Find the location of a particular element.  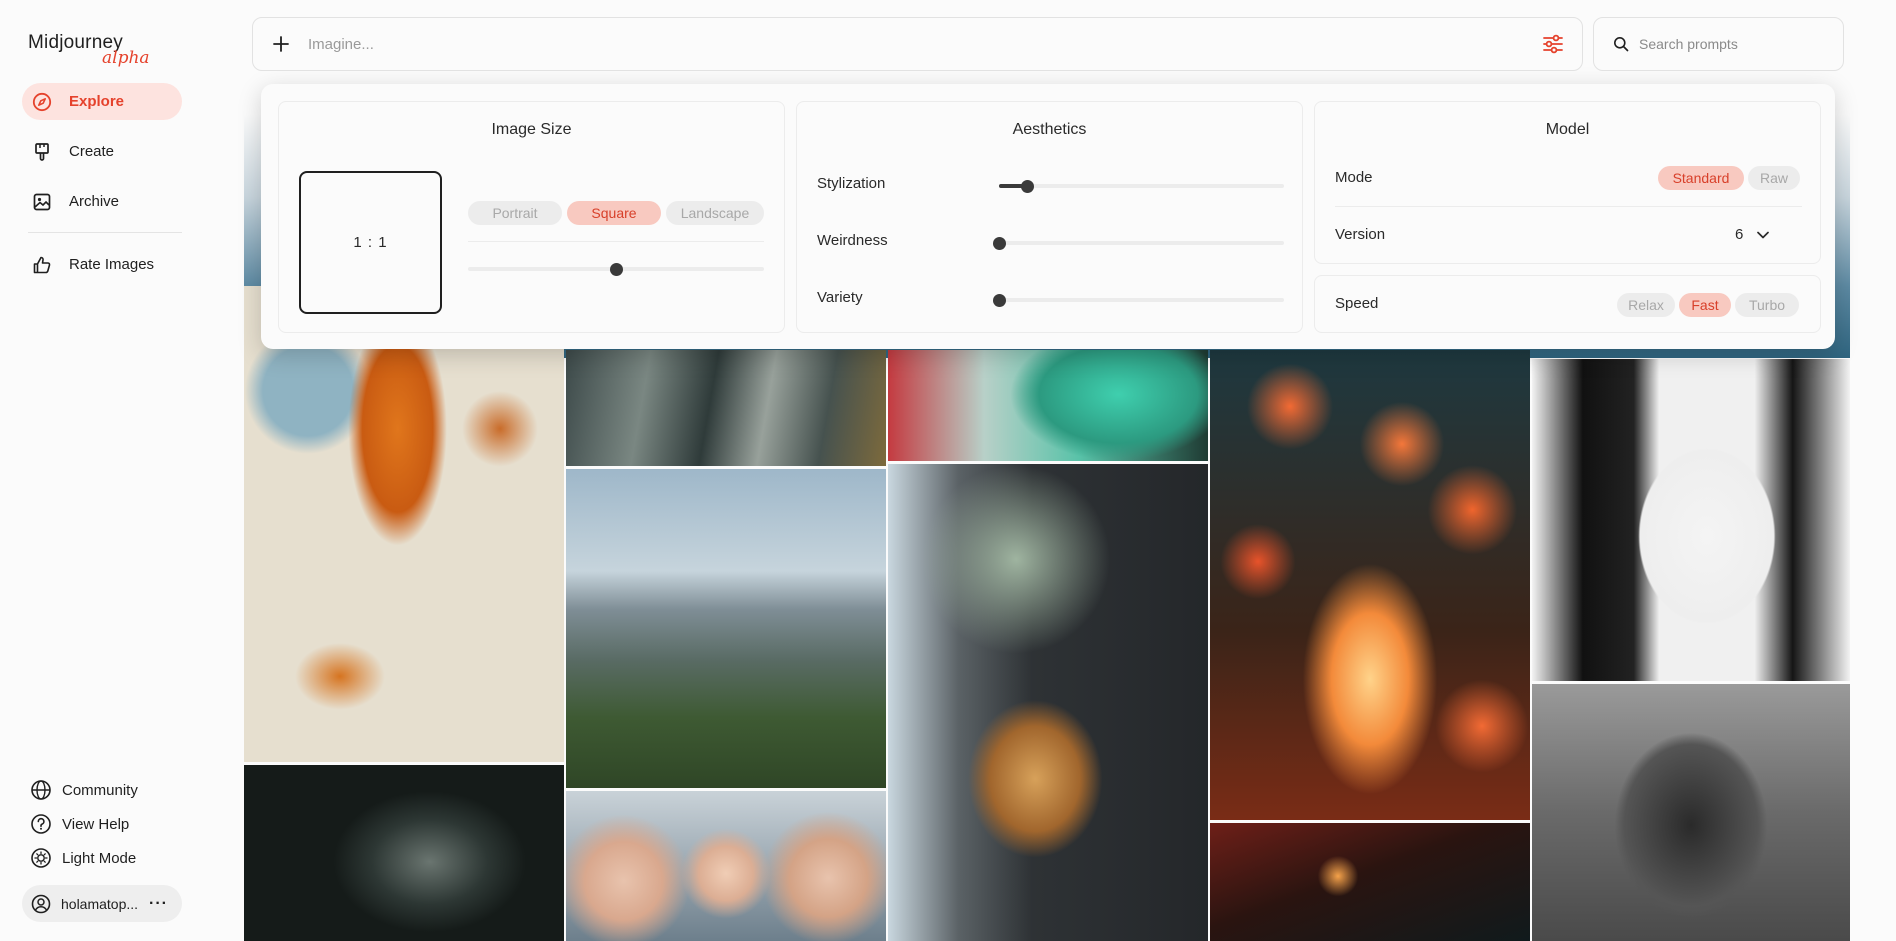

nav-community: Community is located at coordinates (102, 790).